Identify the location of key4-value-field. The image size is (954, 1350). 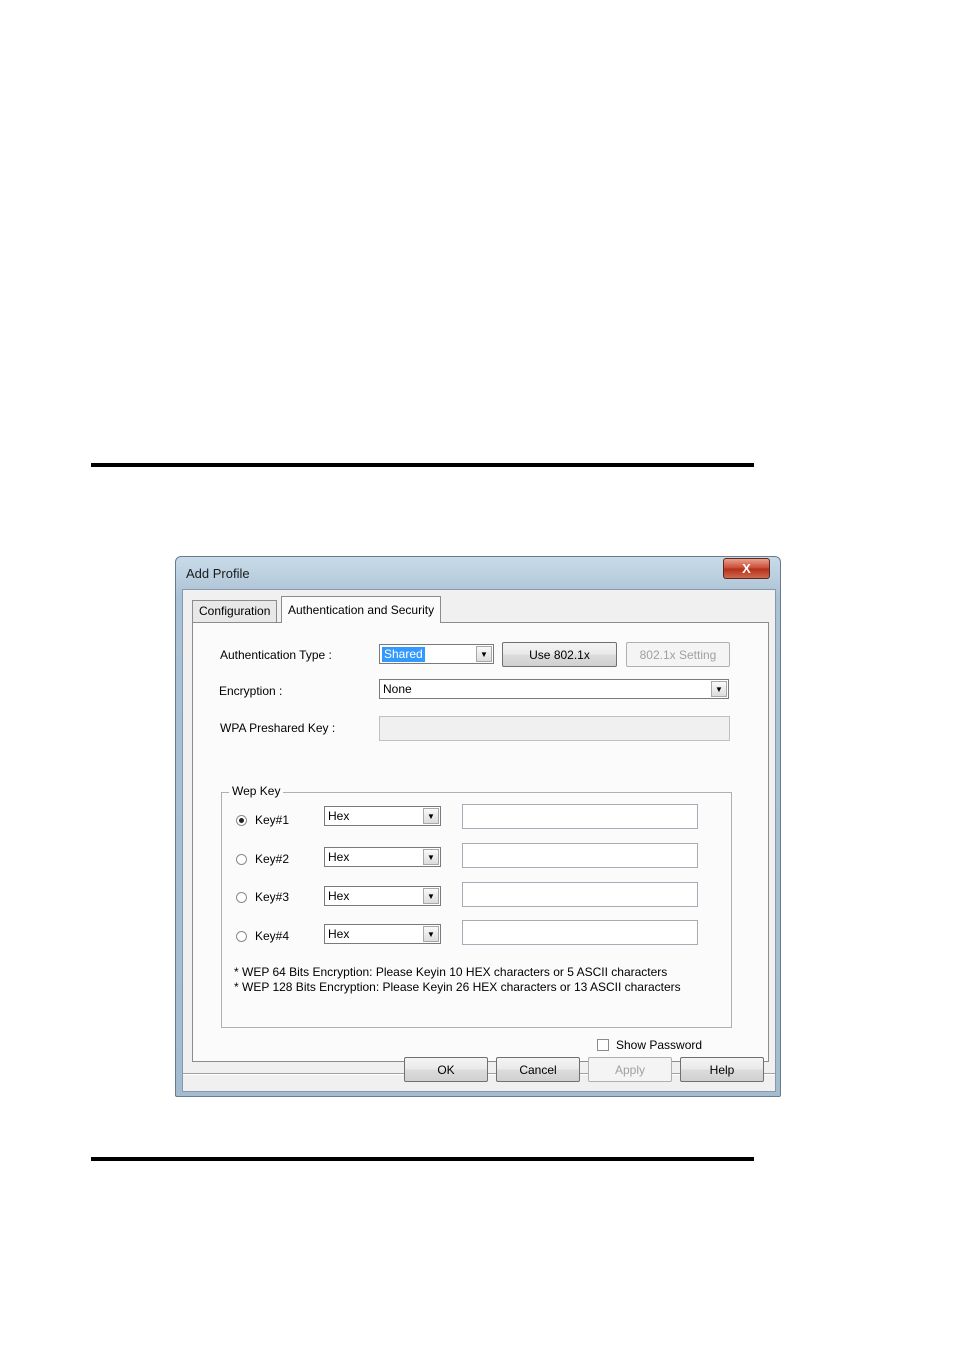
(580, 932).